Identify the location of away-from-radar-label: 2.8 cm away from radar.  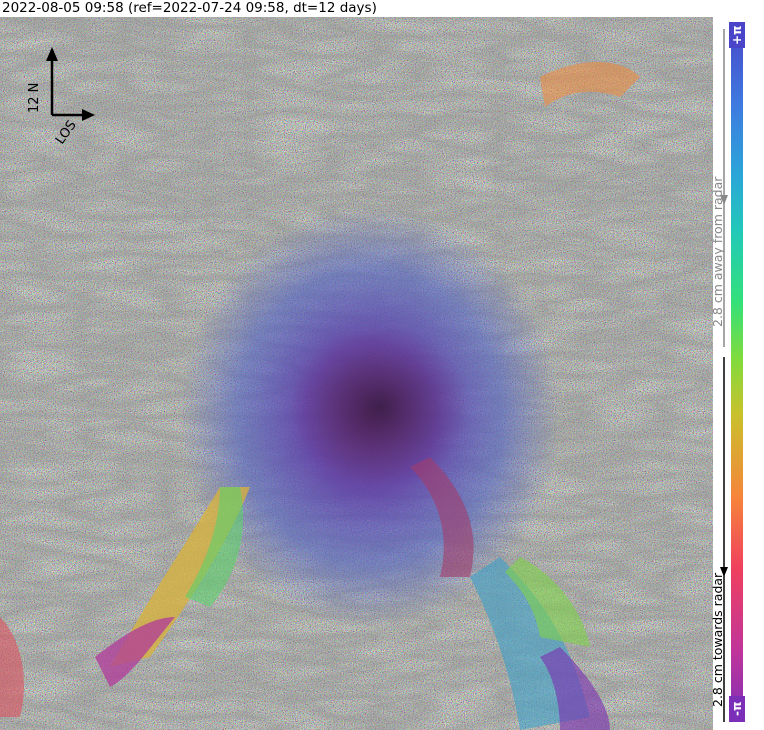
(717, 251).